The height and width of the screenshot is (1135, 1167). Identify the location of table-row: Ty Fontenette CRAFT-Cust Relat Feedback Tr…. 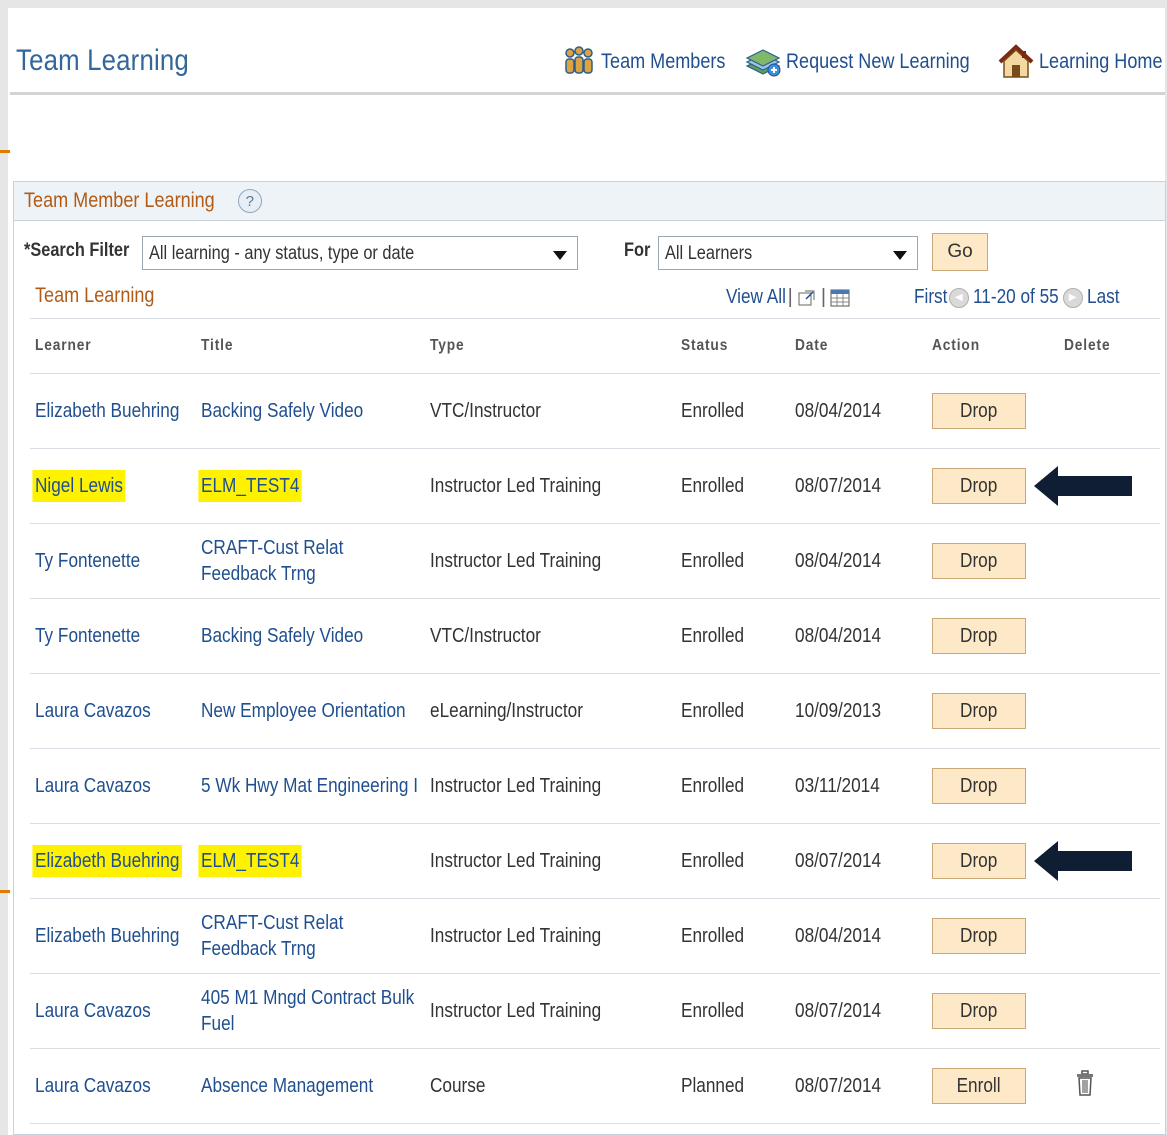
(595, 561).